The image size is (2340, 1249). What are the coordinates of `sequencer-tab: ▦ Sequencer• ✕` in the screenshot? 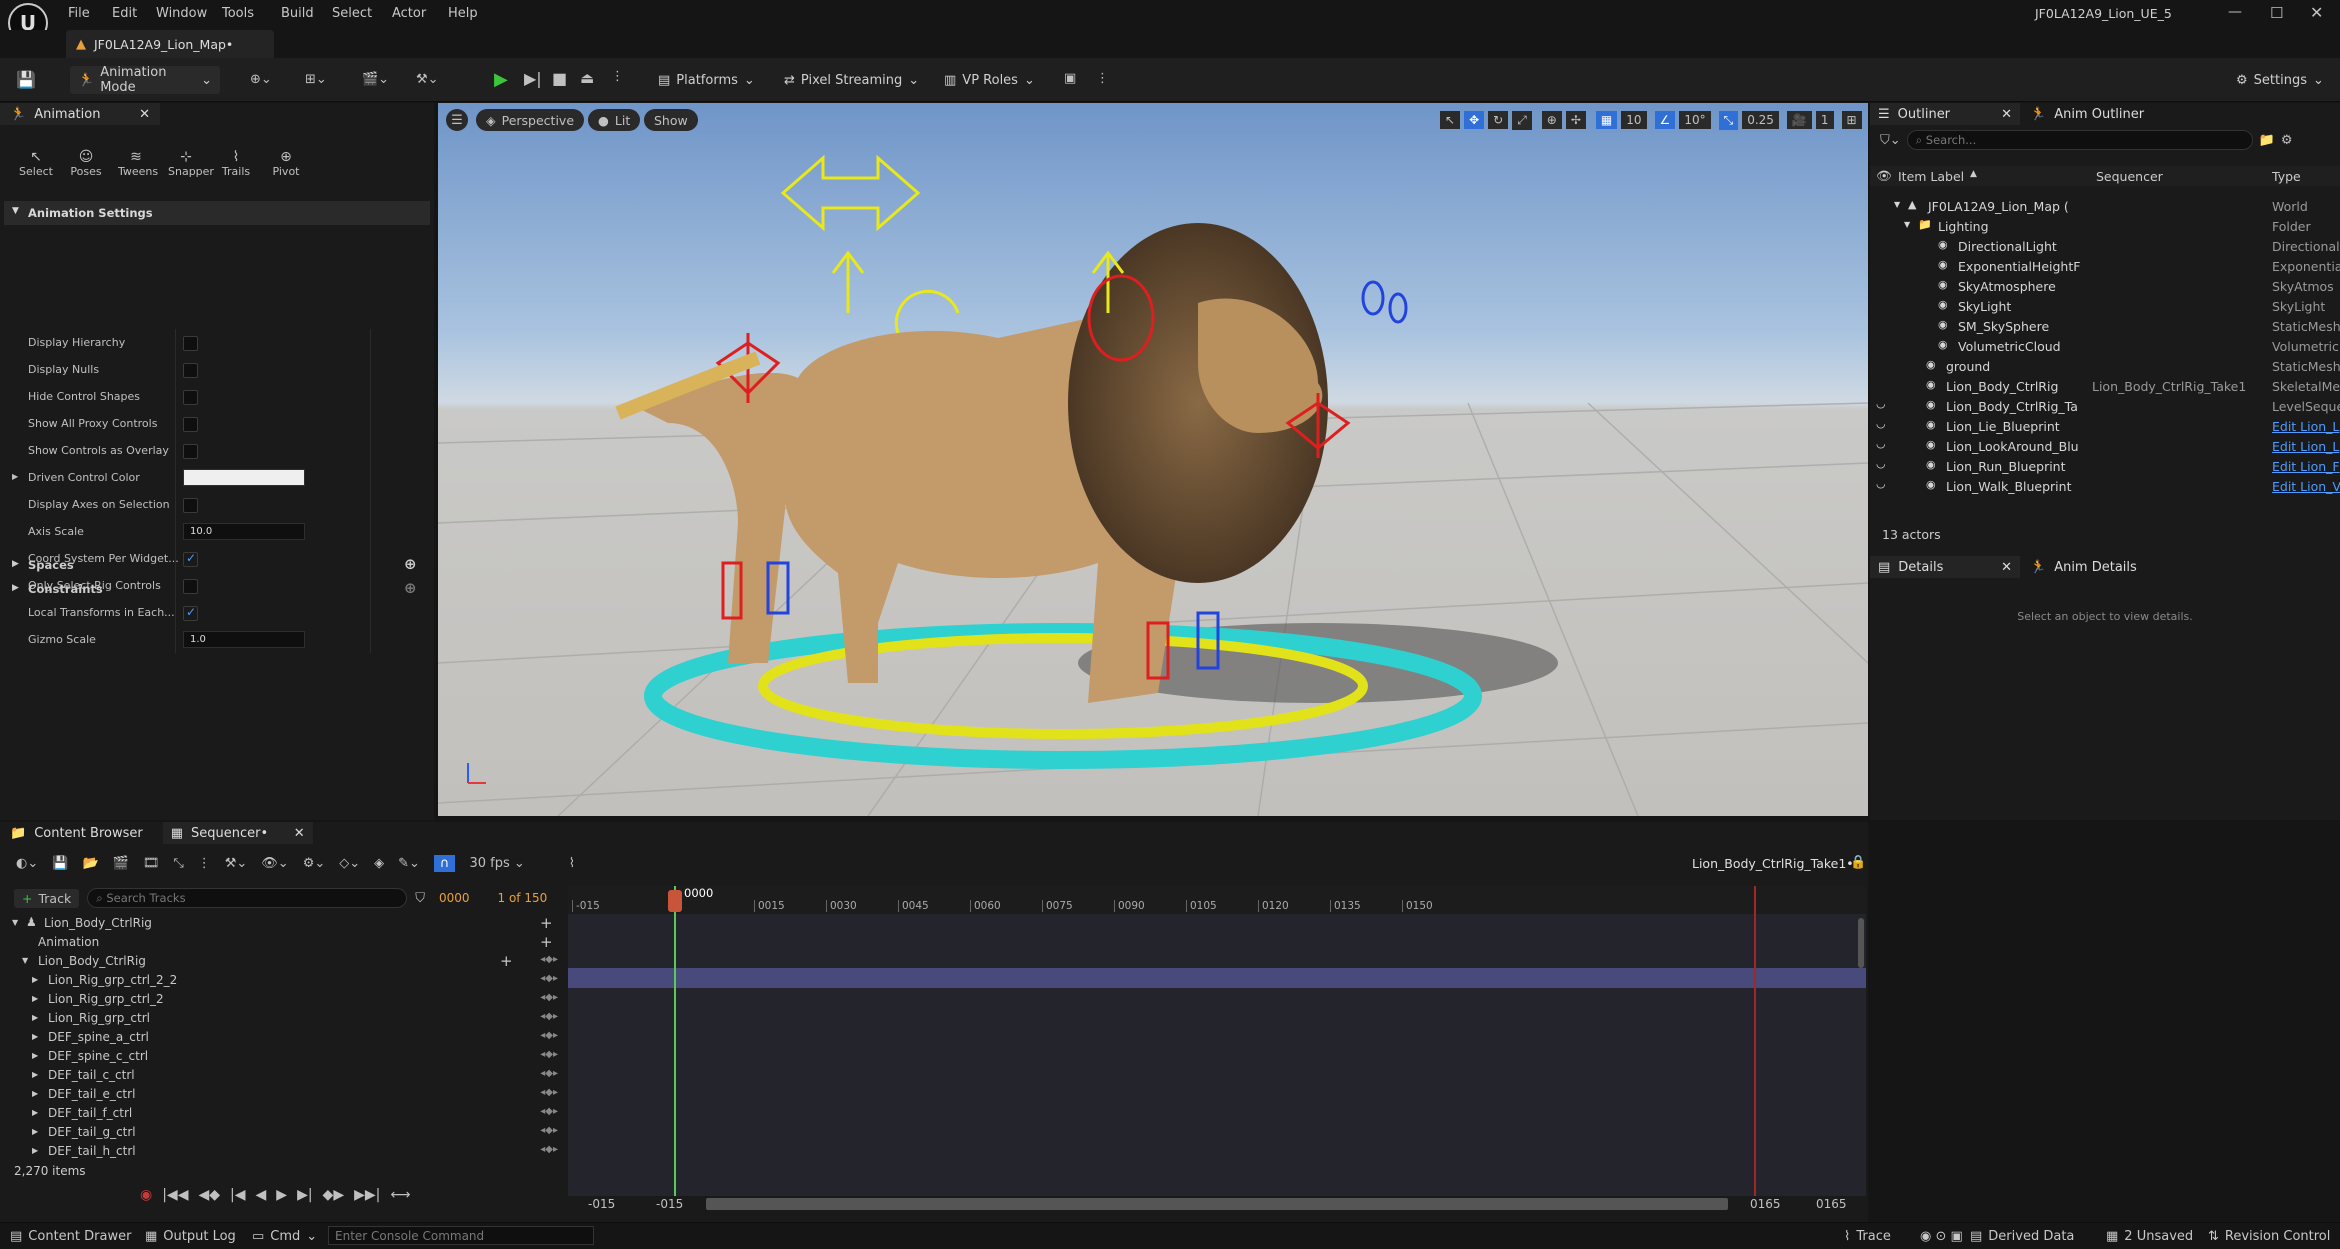 It's located at (237, 833).